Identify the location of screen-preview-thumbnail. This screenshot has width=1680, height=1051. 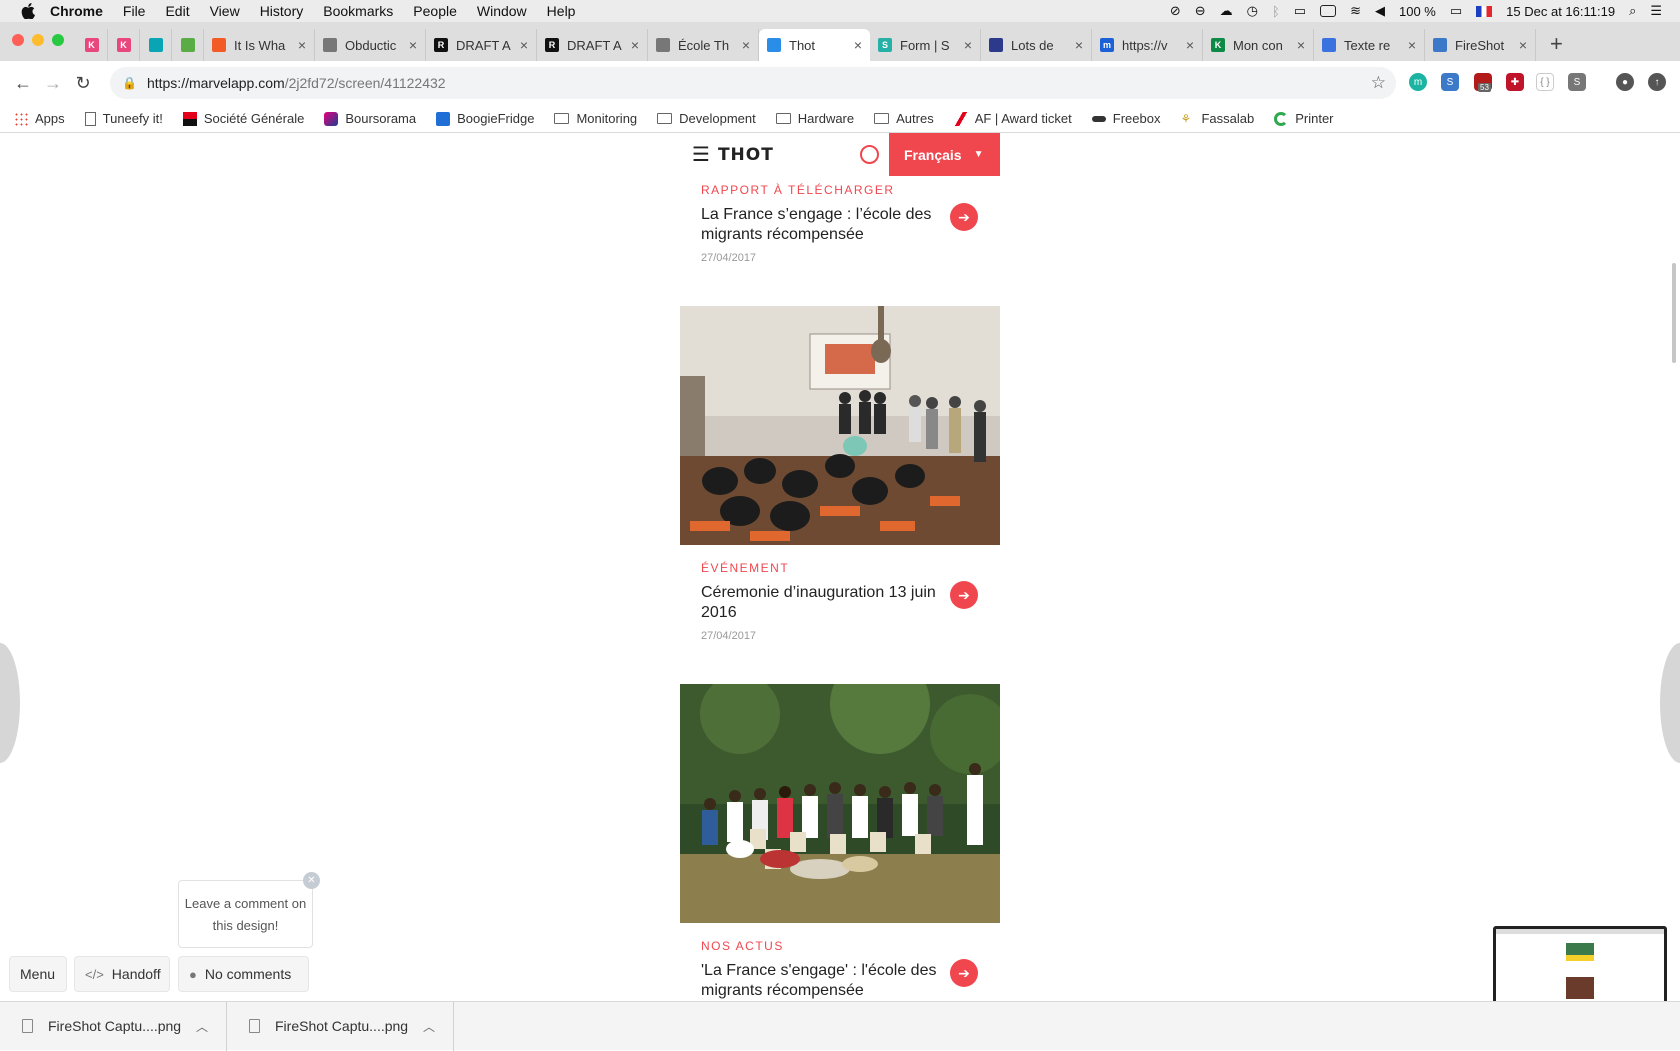
(1580, 963).